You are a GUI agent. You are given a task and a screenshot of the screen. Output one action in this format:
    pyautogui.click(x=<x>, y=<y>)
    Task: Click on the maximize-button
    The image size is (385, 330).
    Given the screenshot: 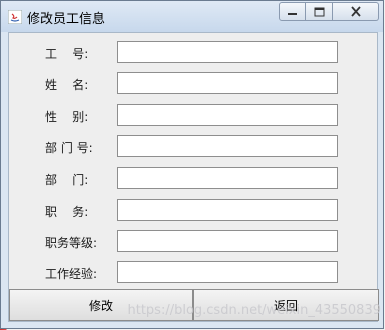 What is the action you would take?
    pyautogui.click(x=319, y=11)
    